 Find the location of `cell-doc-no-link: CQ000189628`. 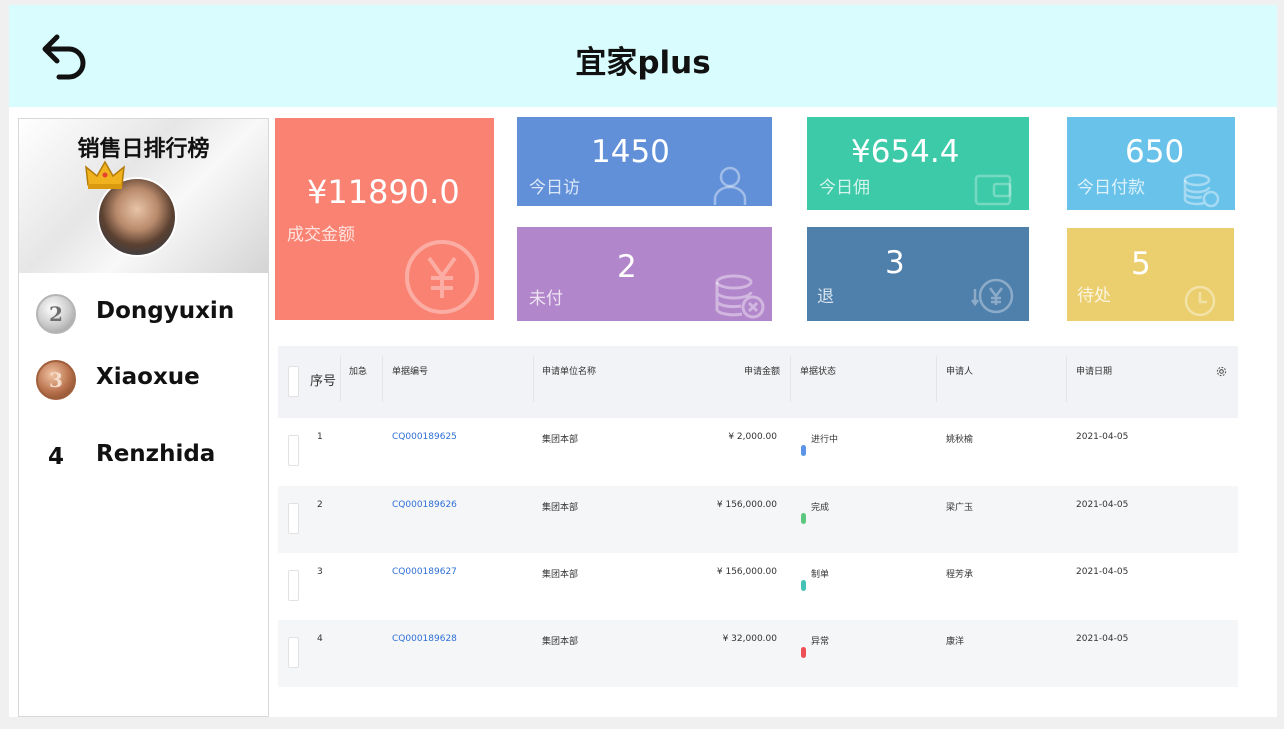

cell-doc-no-link: CQ000189628 is located at coordinates (424, 639).